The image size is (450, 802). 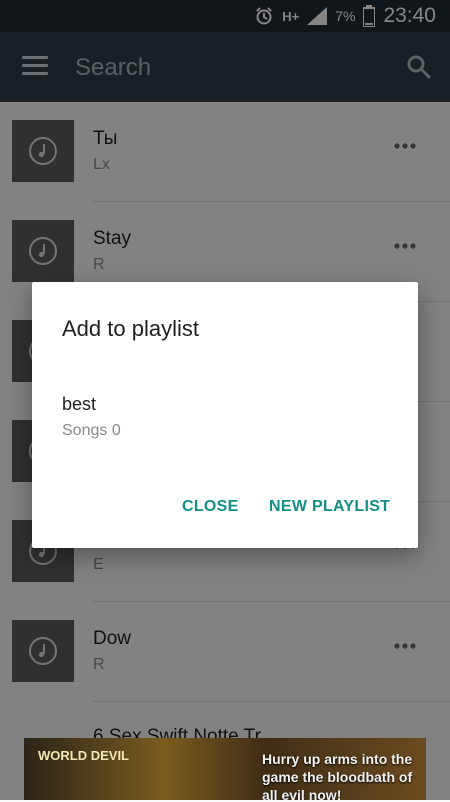 What do you see at coordinates (83, 755) in the screenshot?
I see `ad-logo: WORLD DEVIL` at bounding box center [83, 755].